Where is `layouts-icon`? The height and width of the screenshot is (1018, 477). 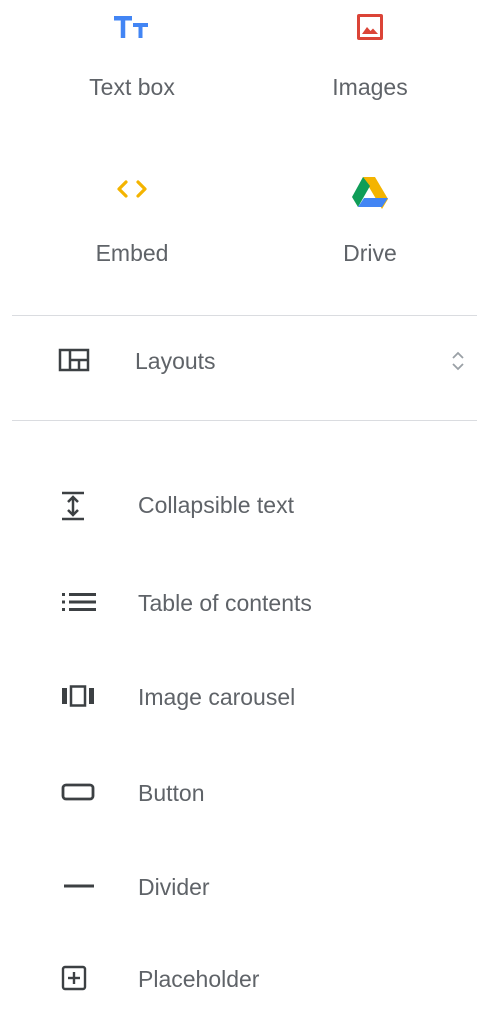
layouts-icon is located at coordinates (74, 360).